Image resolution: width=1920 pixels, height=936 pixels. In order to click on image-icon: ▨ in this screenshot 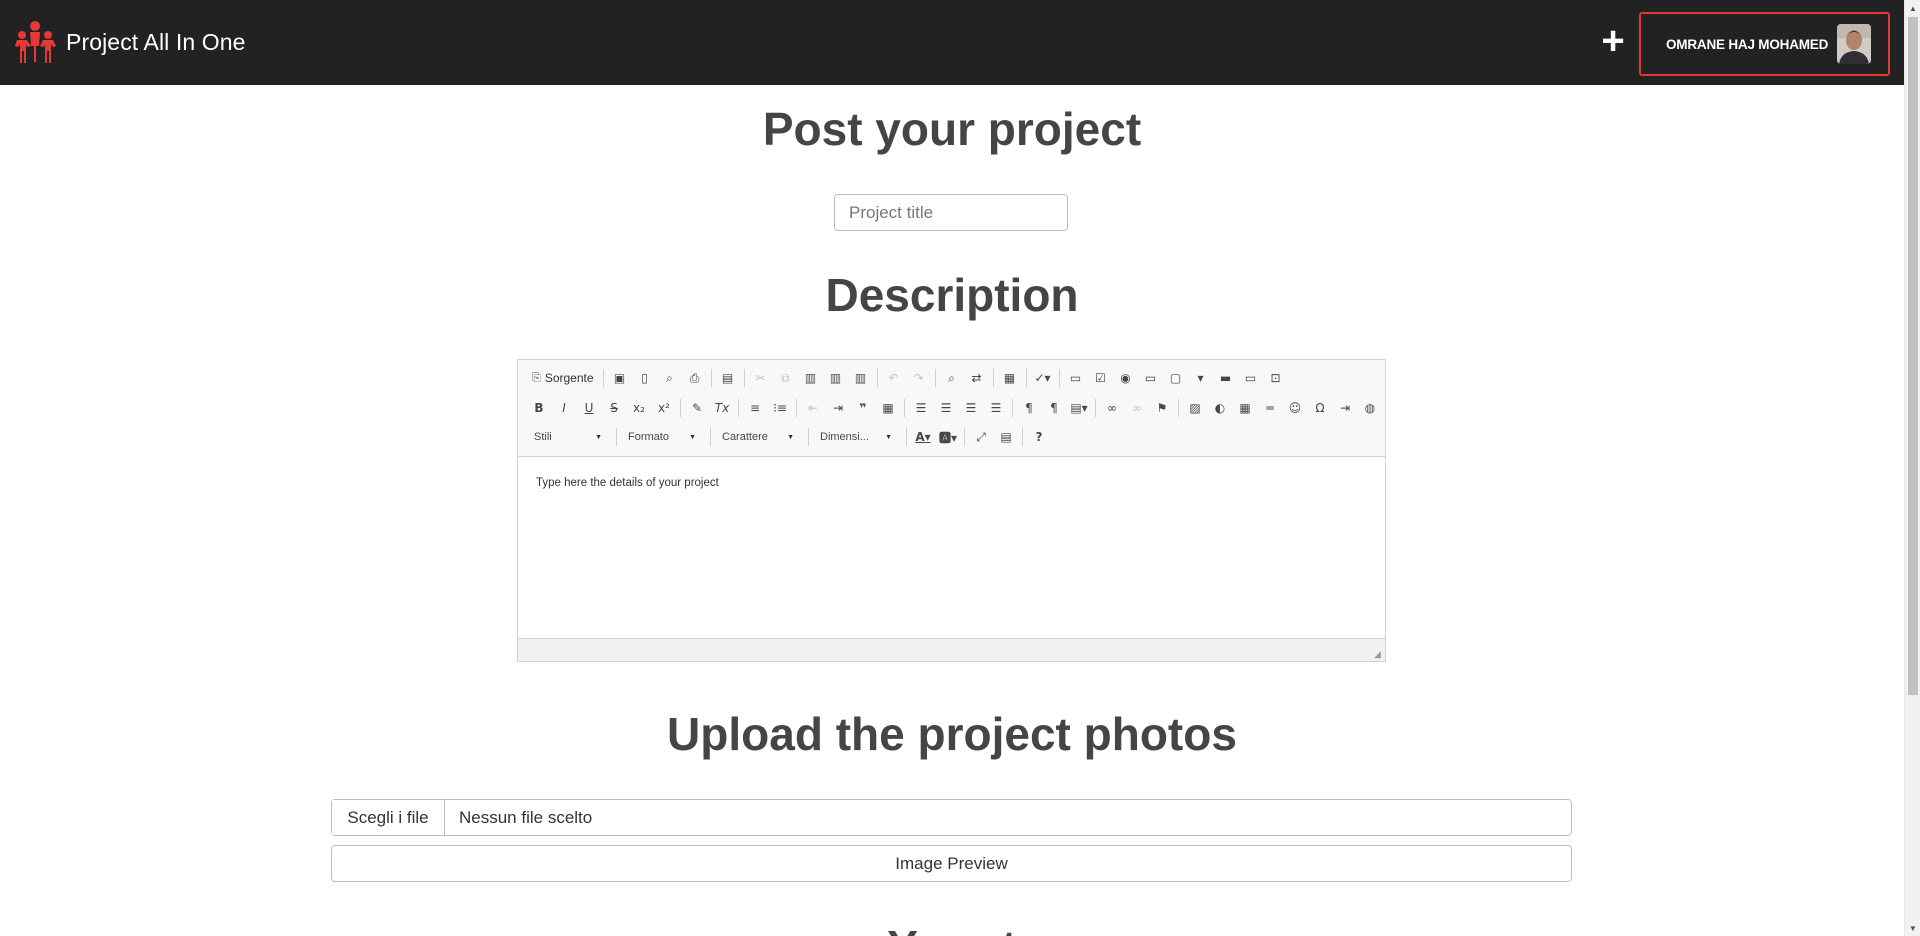, I will do `click(1195, 408)`.